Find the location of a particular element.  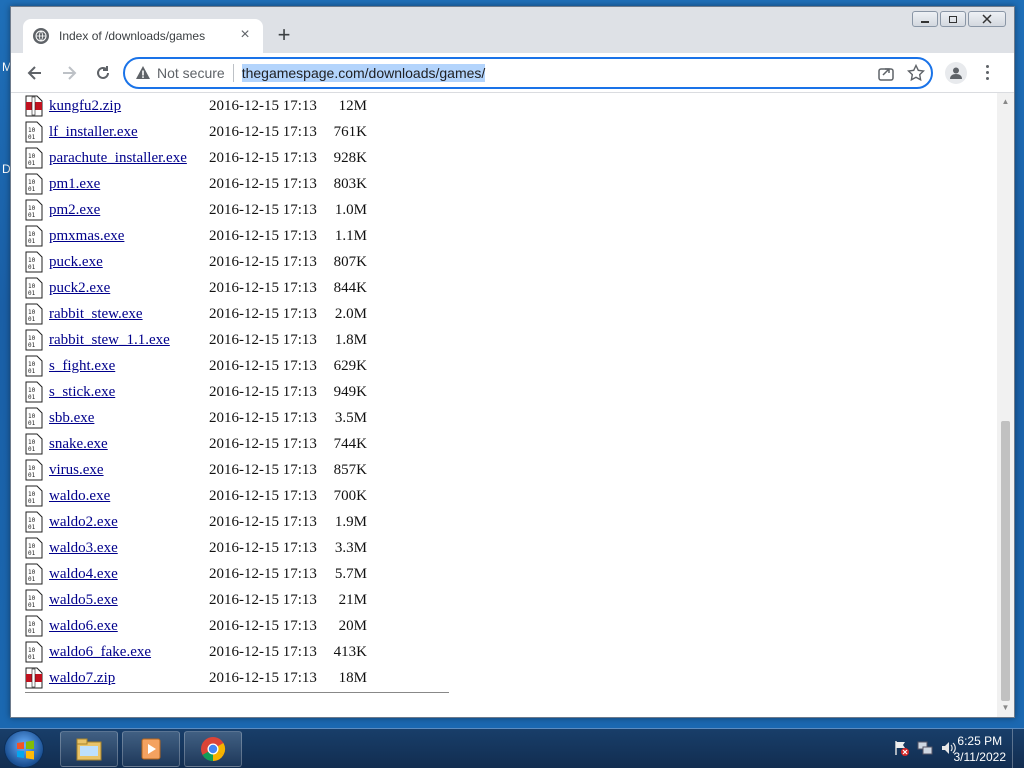

globe-icon is located at coordinates (41, 36).